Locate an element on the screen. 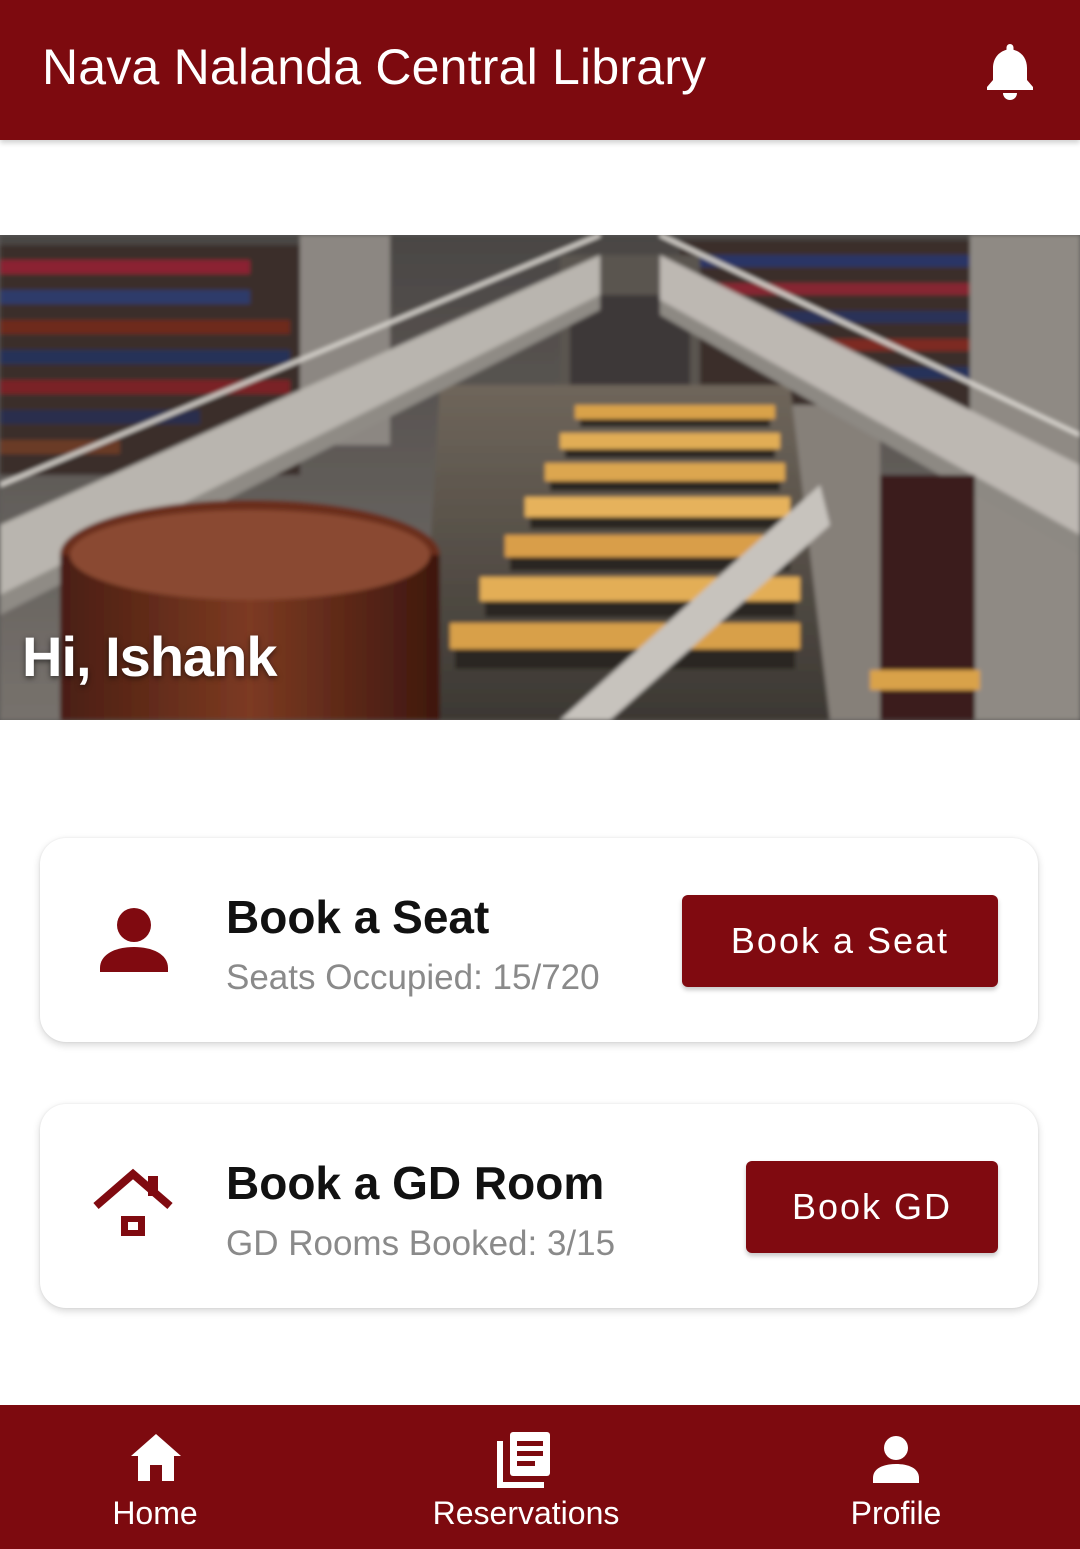 The width and height of the screenshot is (1080, 1549). seats-occupied-text: Seats Occupied: 15/720 is located at coordinates (413, 977).